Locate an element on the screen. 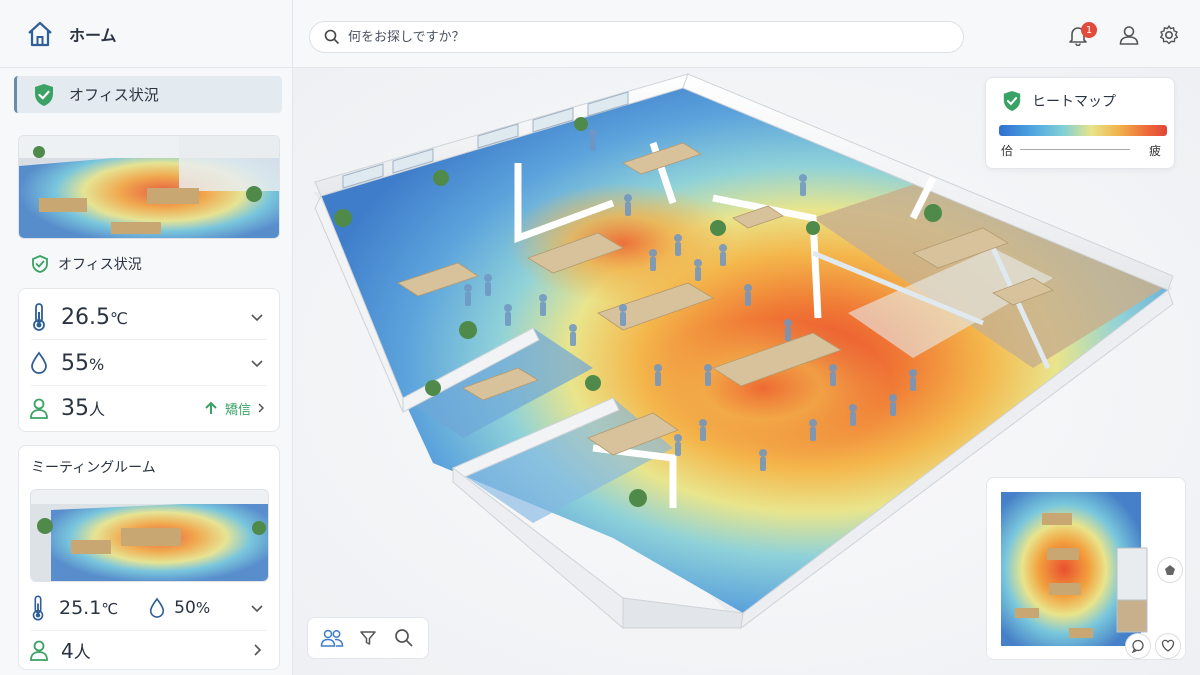  filter-button is located at coordinates (368, 638).